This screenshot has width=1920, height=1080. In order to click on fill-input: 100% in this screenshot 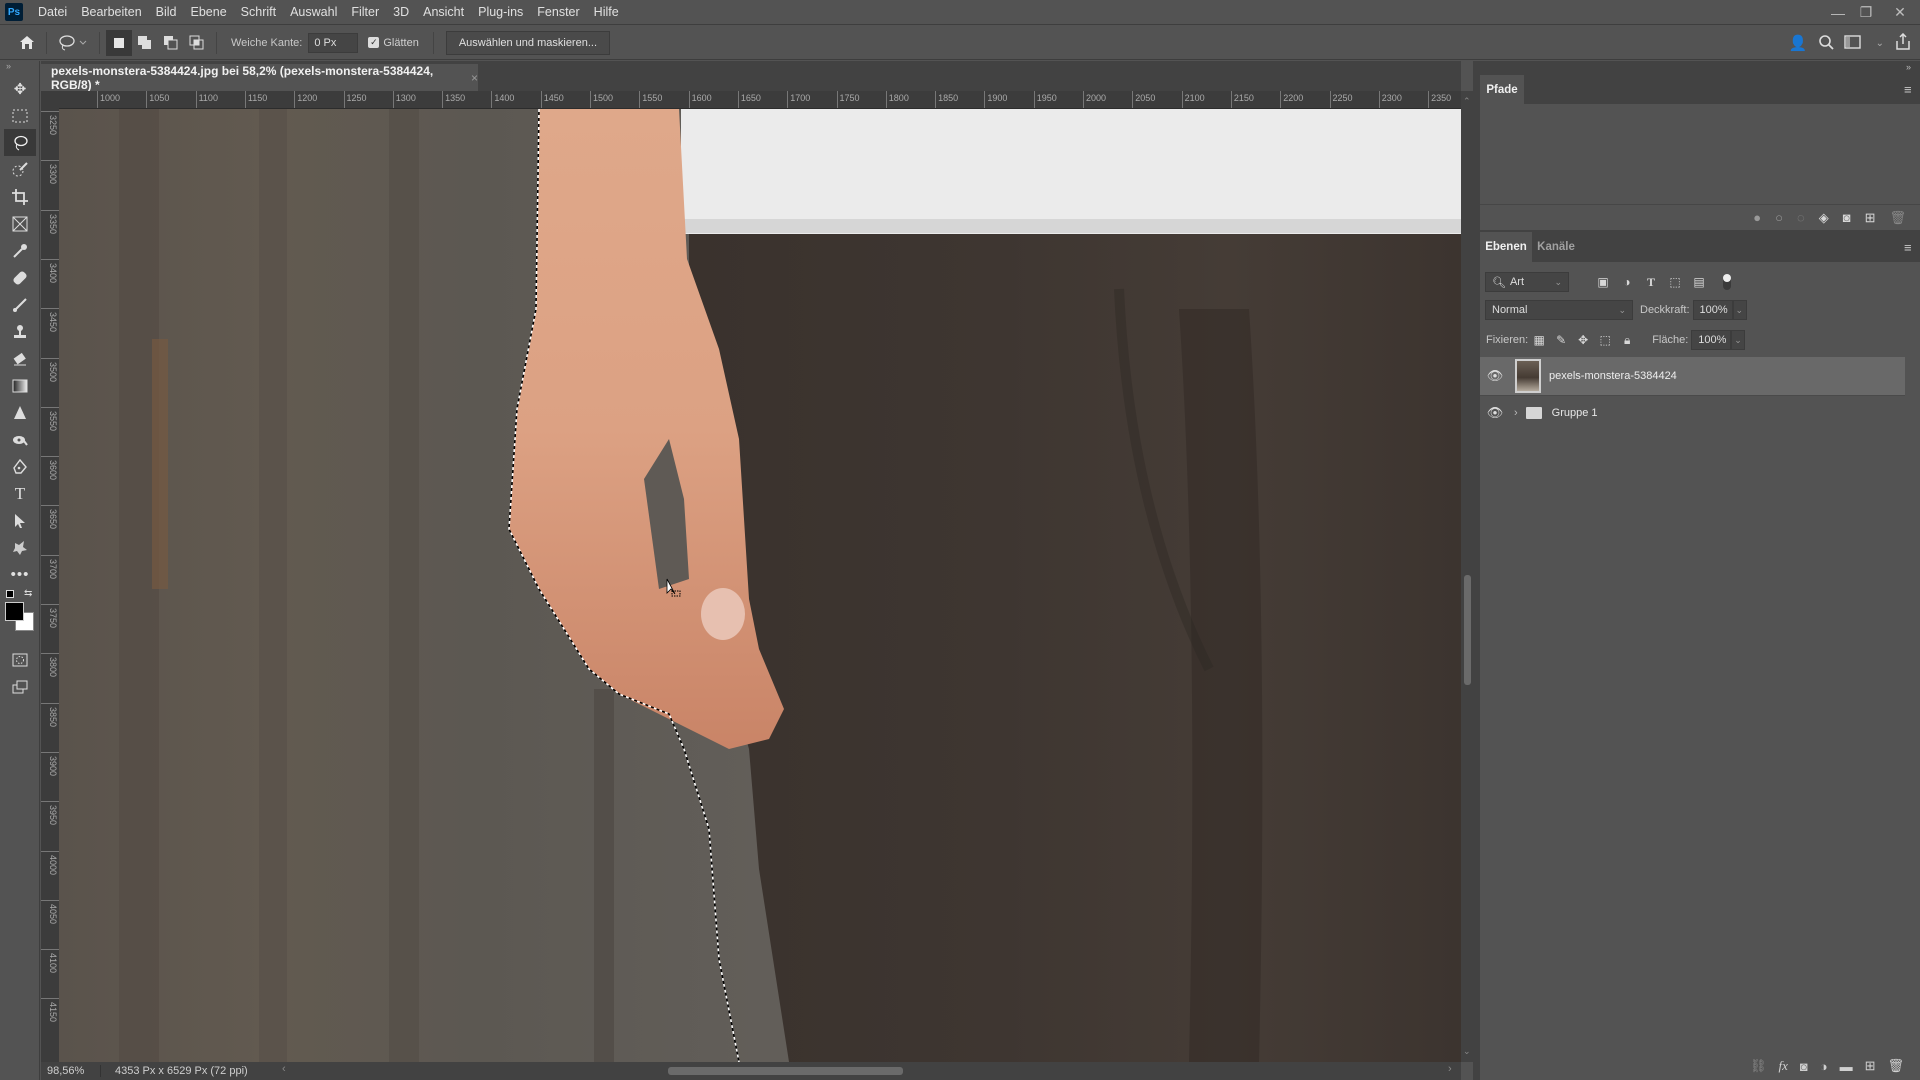, I will do `click(1711, 340)`.